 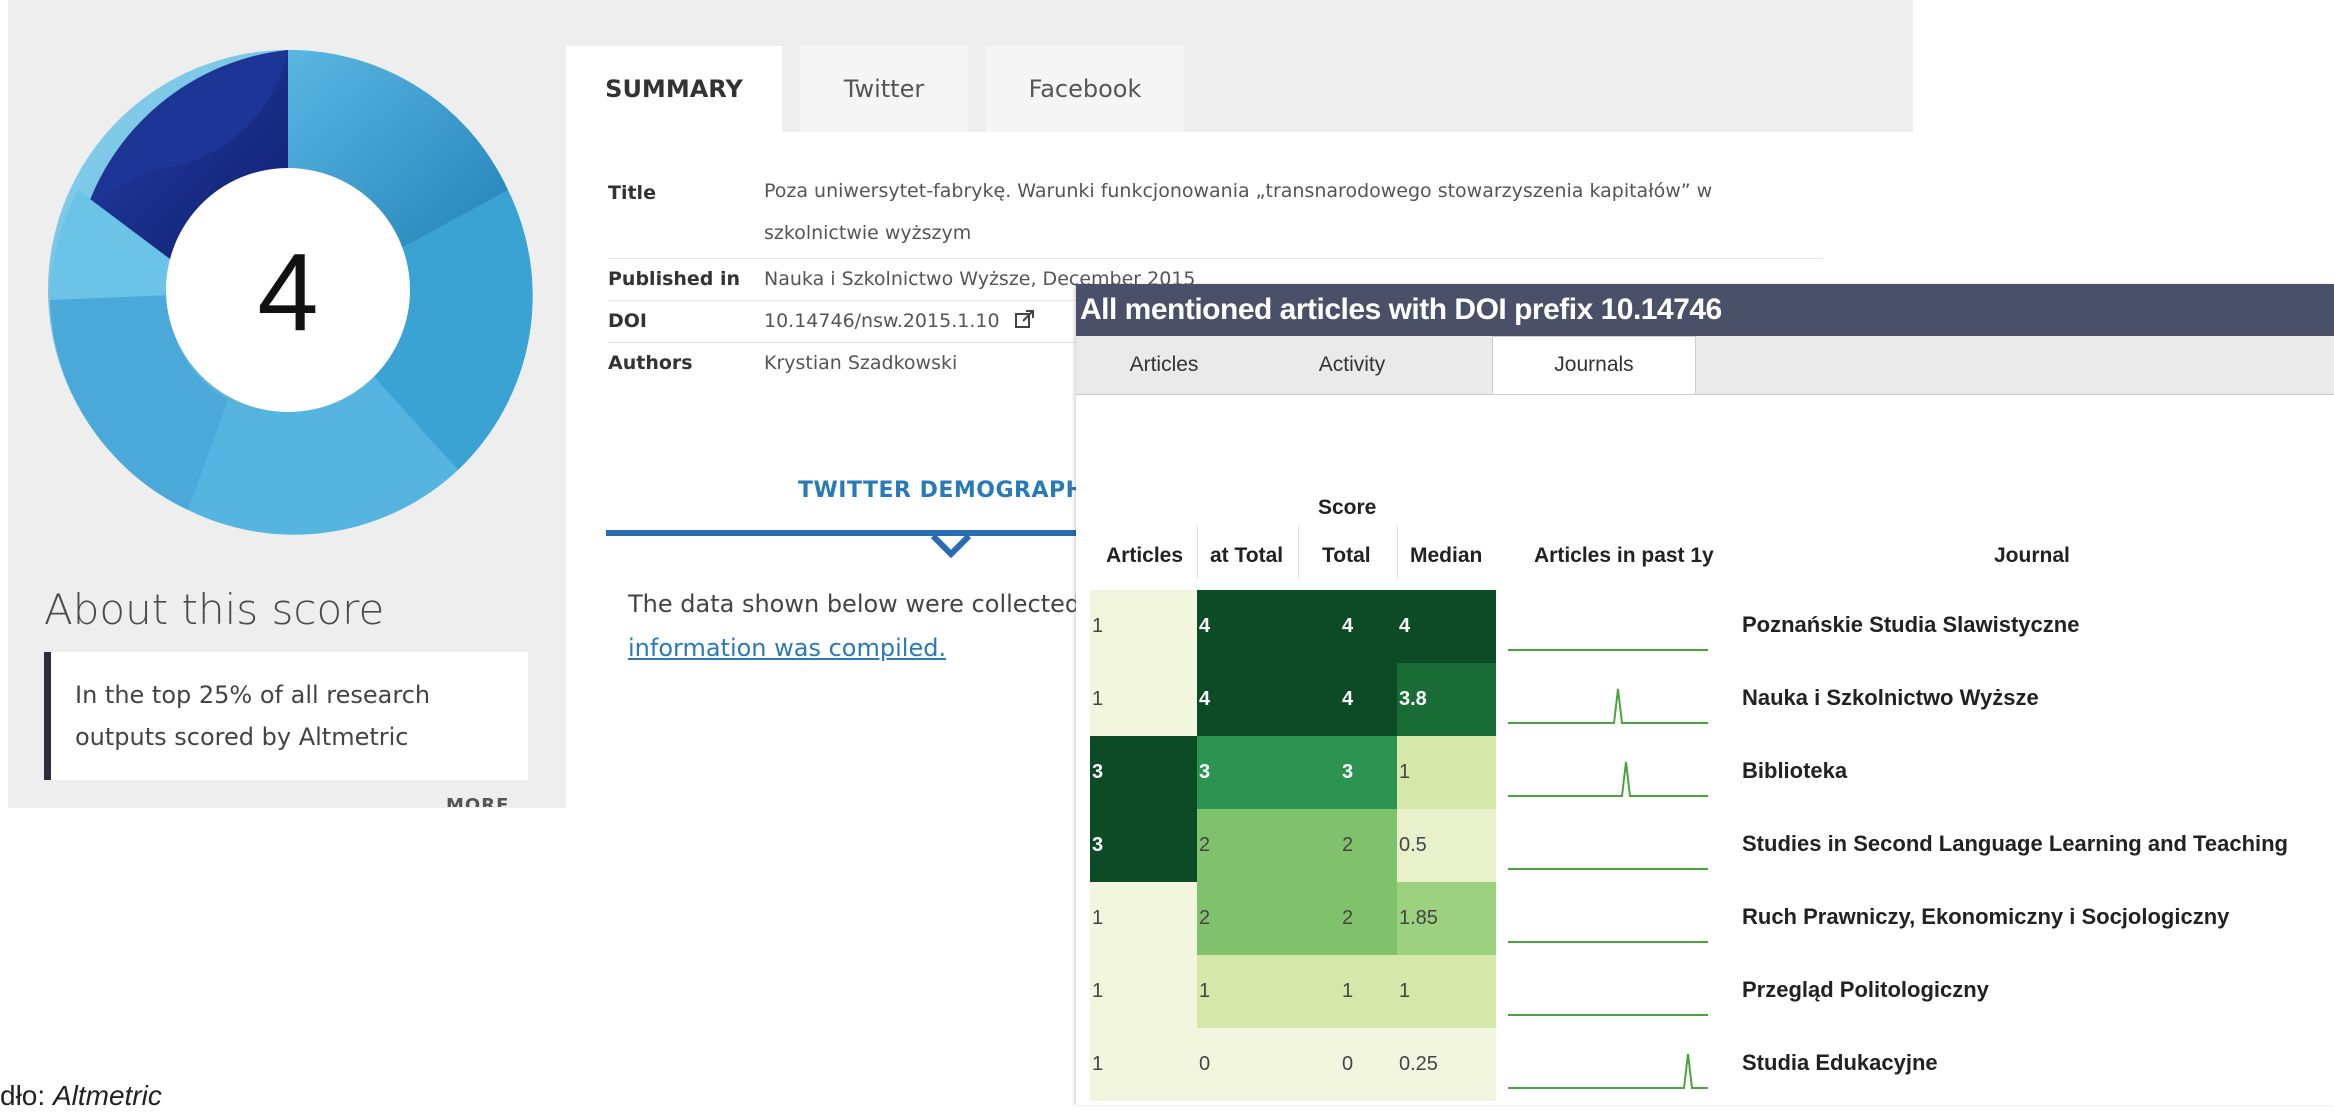 What do you see at coordinates (1446, 626) in the screenshot?
I see `cell-median: 4` at bounding box center [1446, 626].